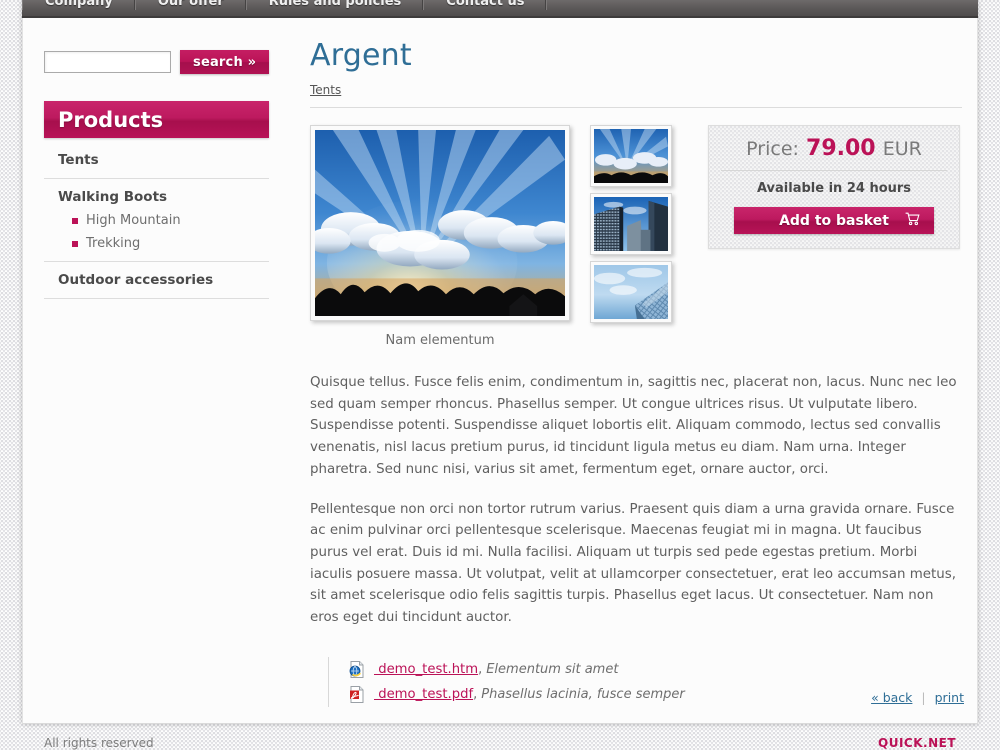 The image size is (1000, 750). Describe the element at coordinates (426, 669) in the screenshot. I see `attachment-link-htm: demo_test.htm` at that location.